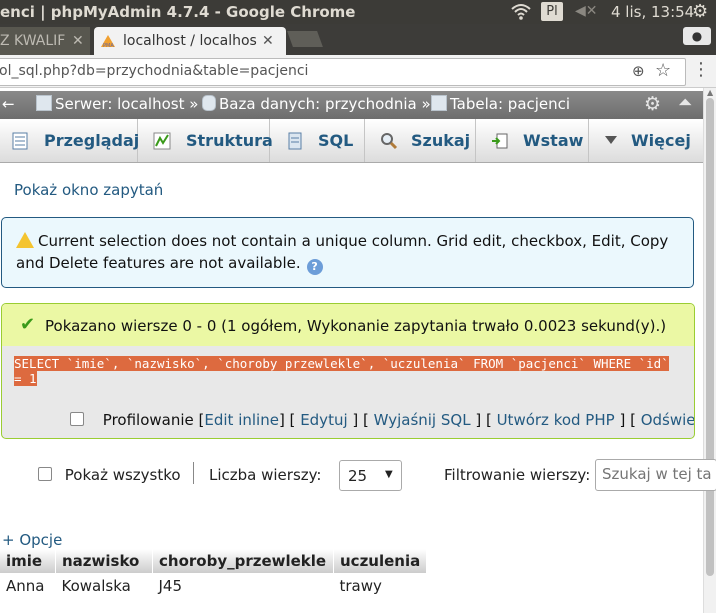 The image size is (716, 613). I want to click on options-link: + Opcje, so click(32, 540).